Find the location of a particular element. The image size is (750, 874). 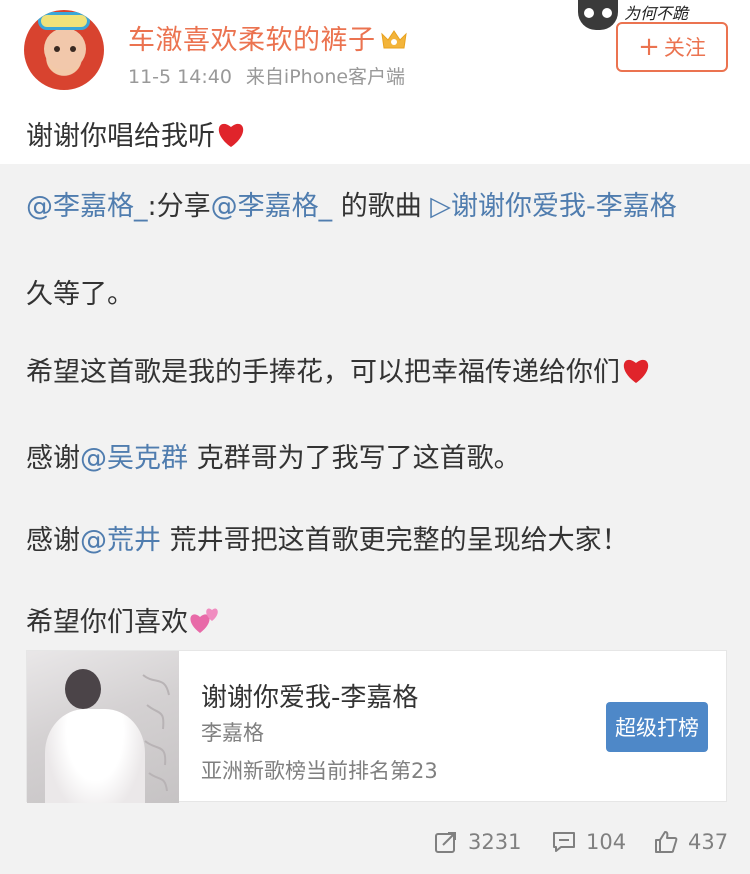

repost-line-2: 希望这首歌是我的手捧花，可以把幸福传递给你们 is located at coordinates (339, 369).